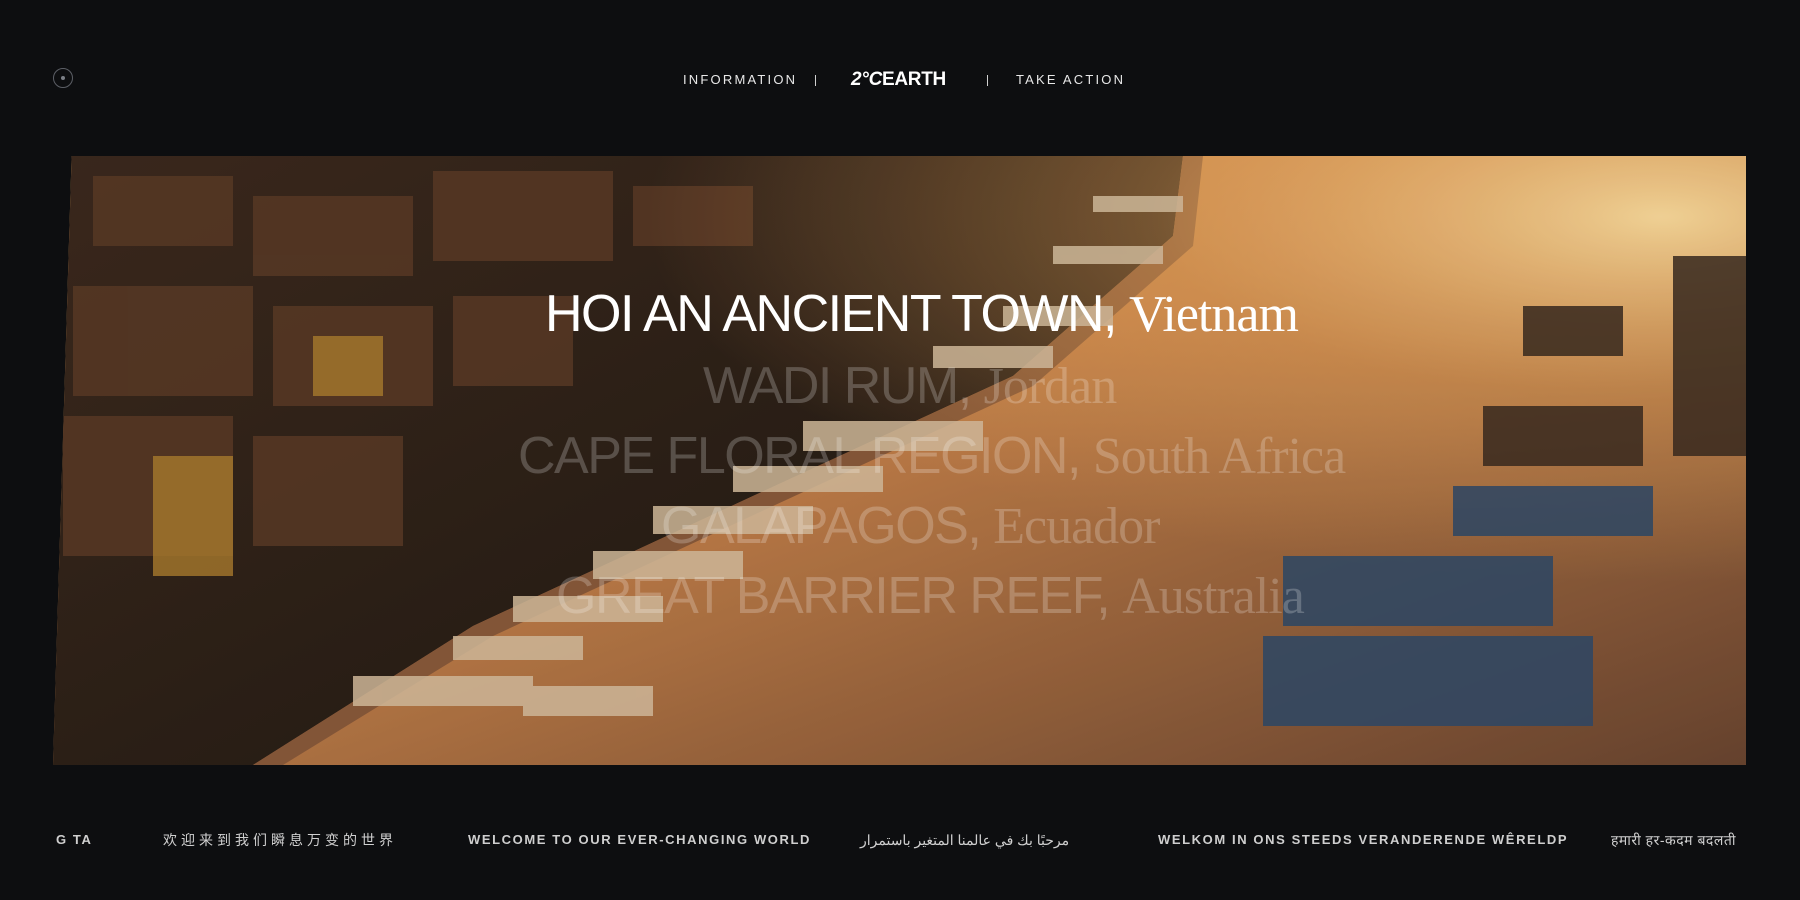 The height and width of the screenshot is (900, 1800). What do you see at coordinates (866, 79) in the screenshot?
I see `logo-prefix: 2°C` at bounding box center [866, 79].